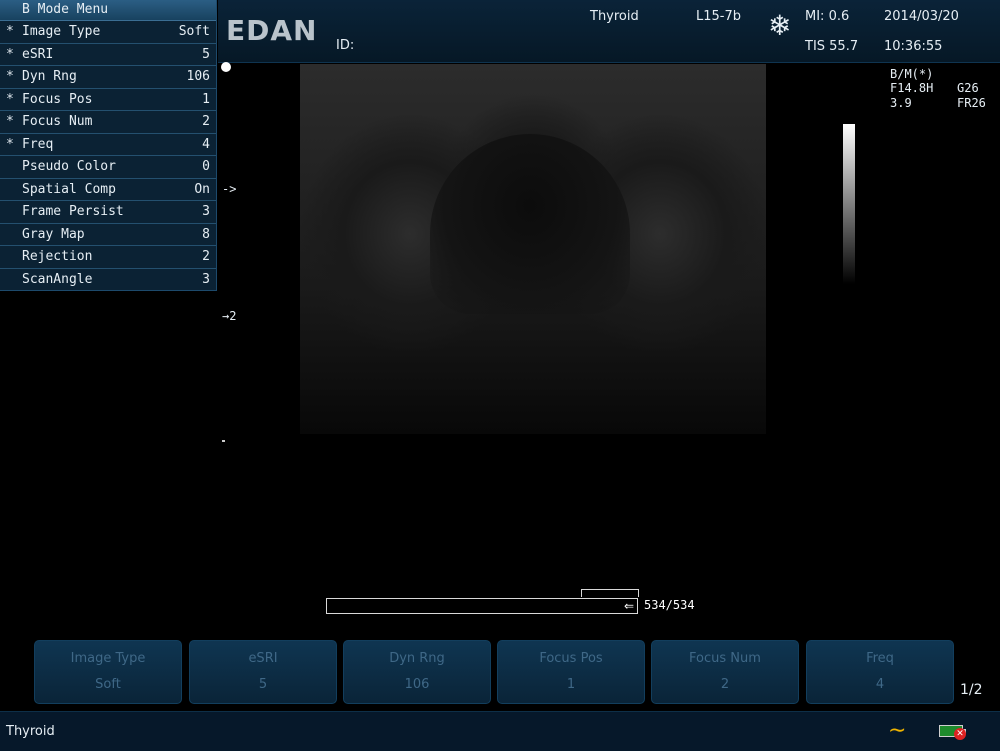 The image size is (1000, 751). Describe the element at coordinates (827, 16) in the screenshot. I see `mi-value: MI: 0.6` at that location.